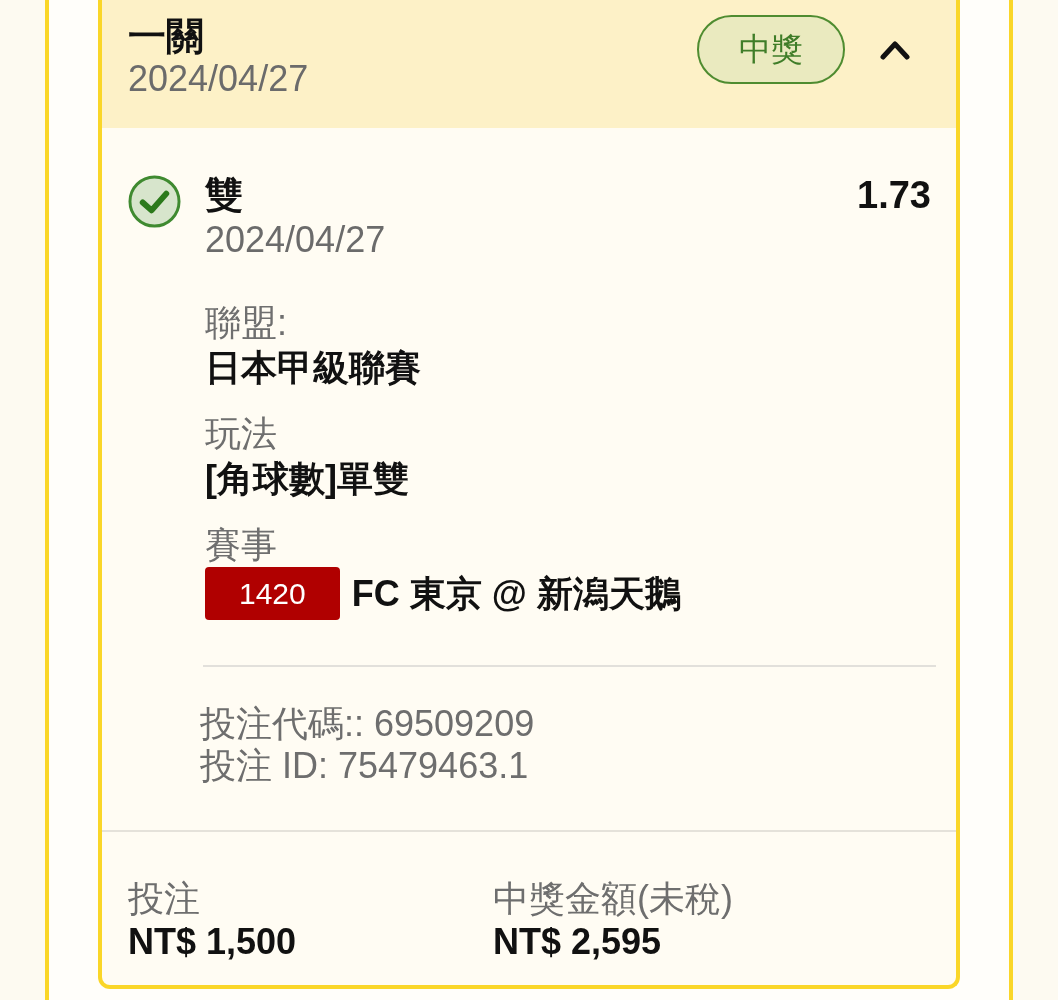 The height and width of the screenshot is (1000, 1058). I want to click on field-label: 賽事, so click(241, 545).